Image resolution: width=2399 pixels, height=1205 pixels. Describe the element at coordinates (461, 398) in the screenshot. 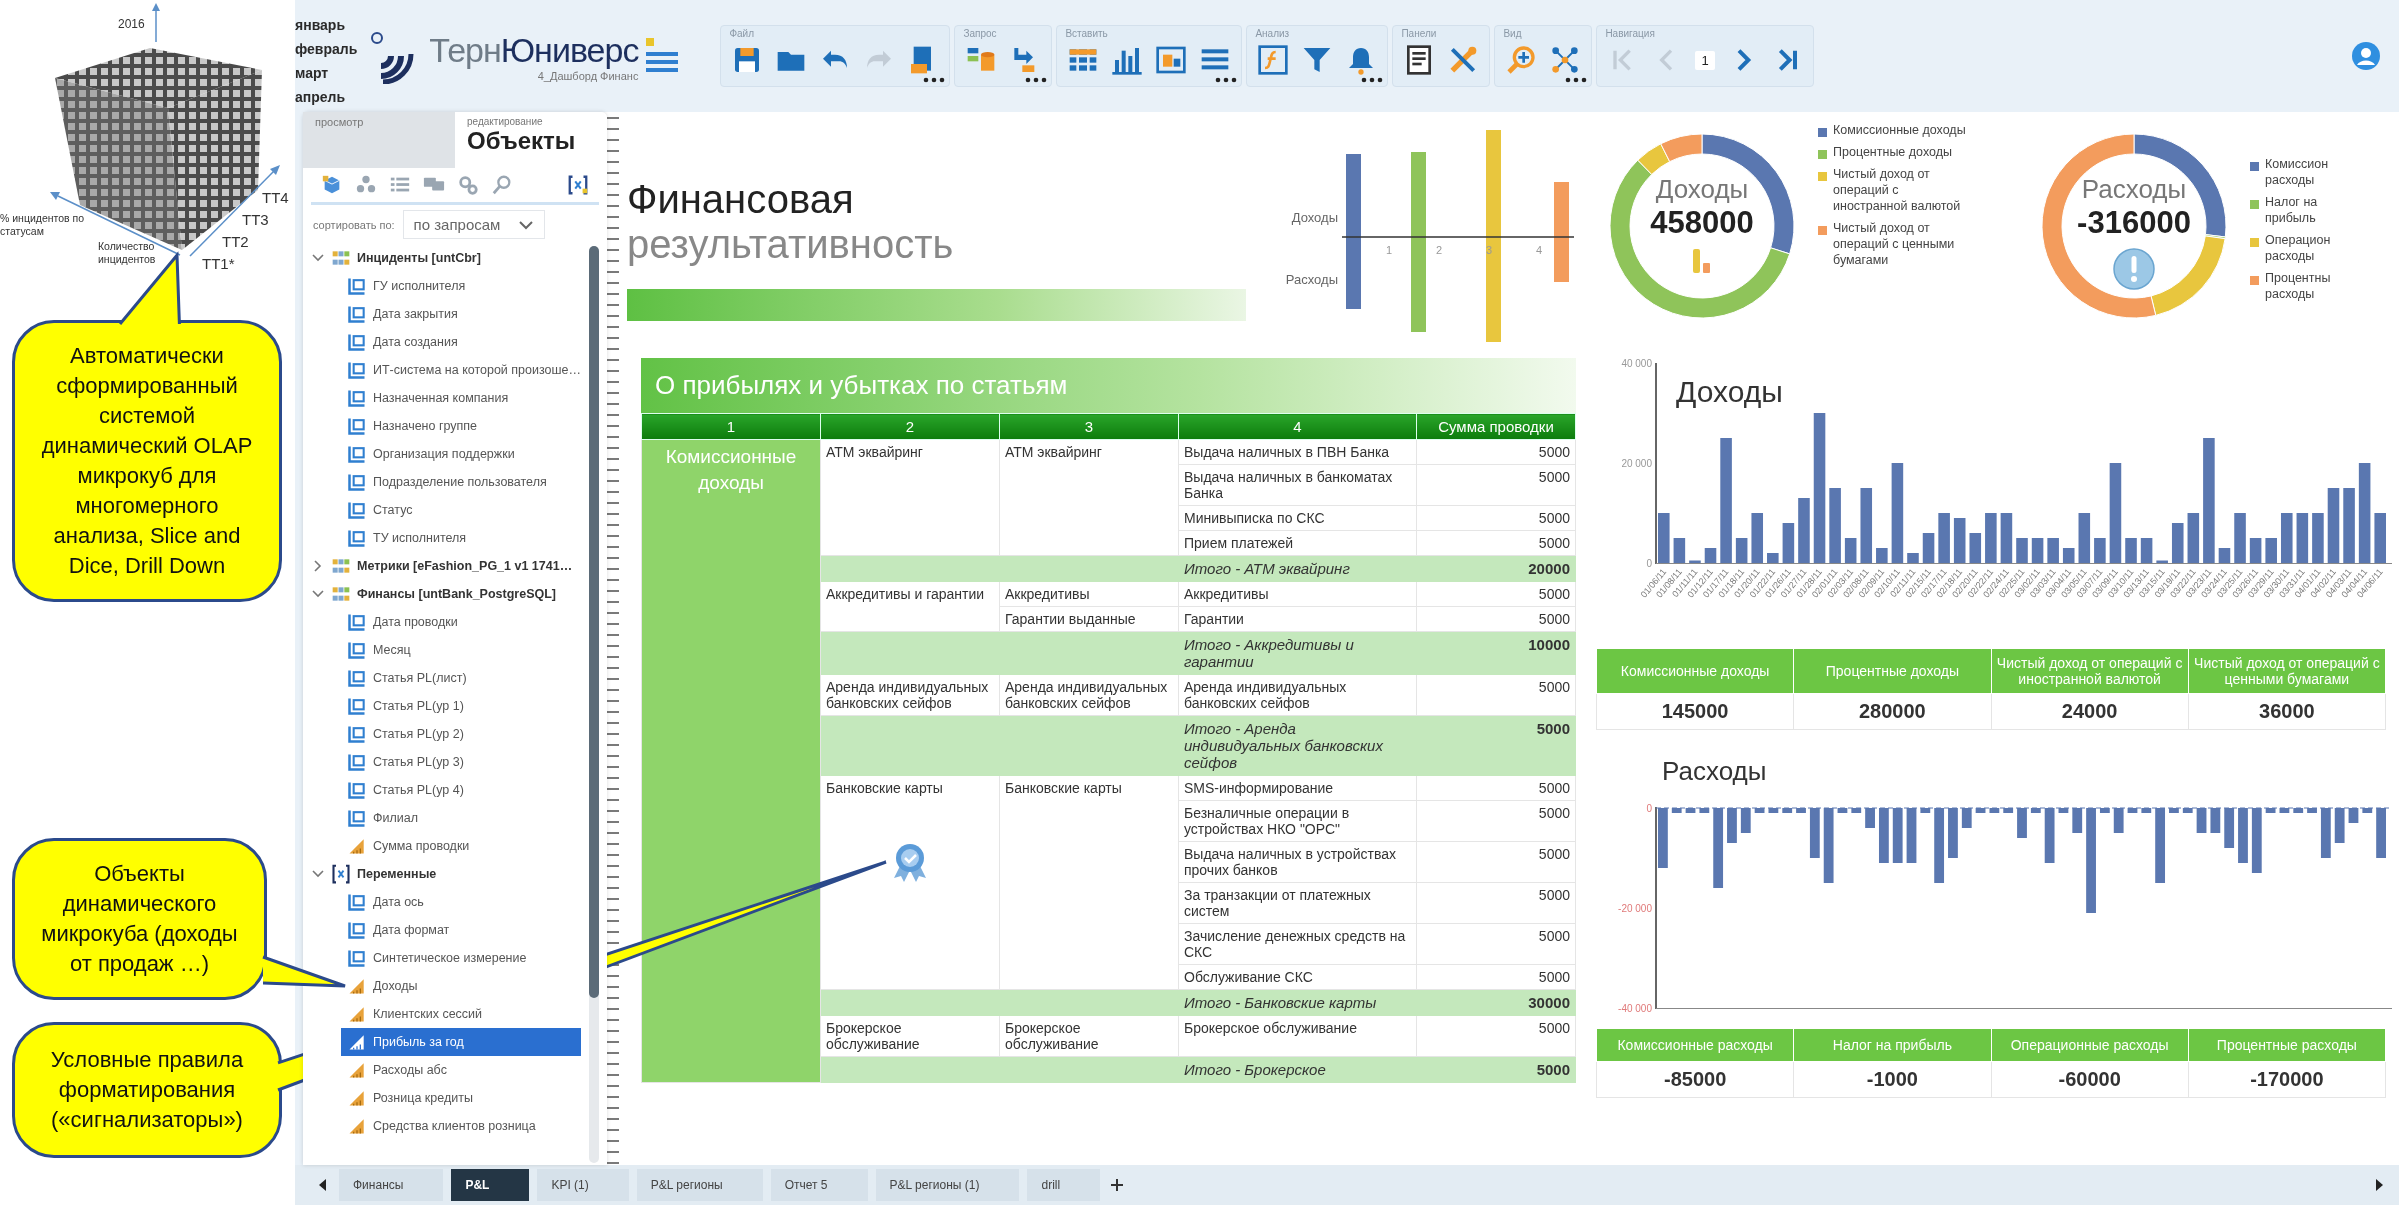

I see `tree-item: Назначенная компания` at that location.